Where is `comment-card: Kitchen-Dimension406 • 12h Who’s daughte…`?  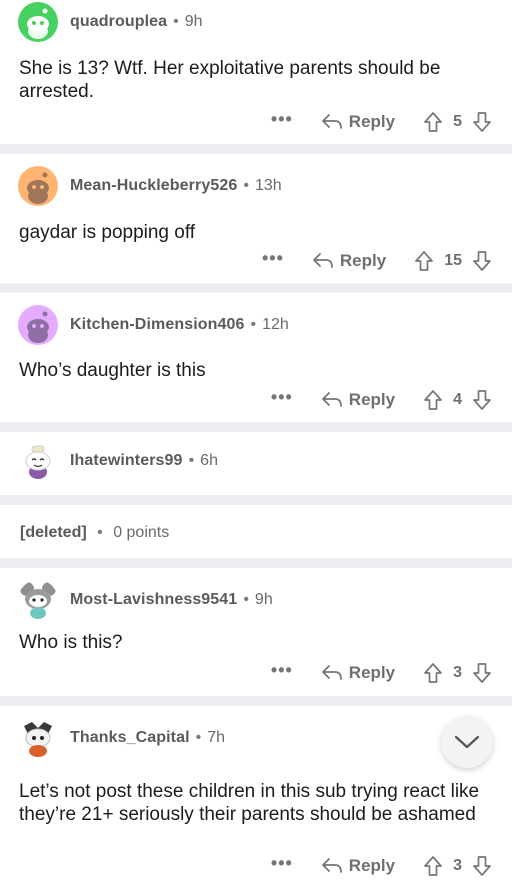 comment-card: Kitchen-Dimension406 • 12h Who’s daughte… is located at coordinates (256, 357).